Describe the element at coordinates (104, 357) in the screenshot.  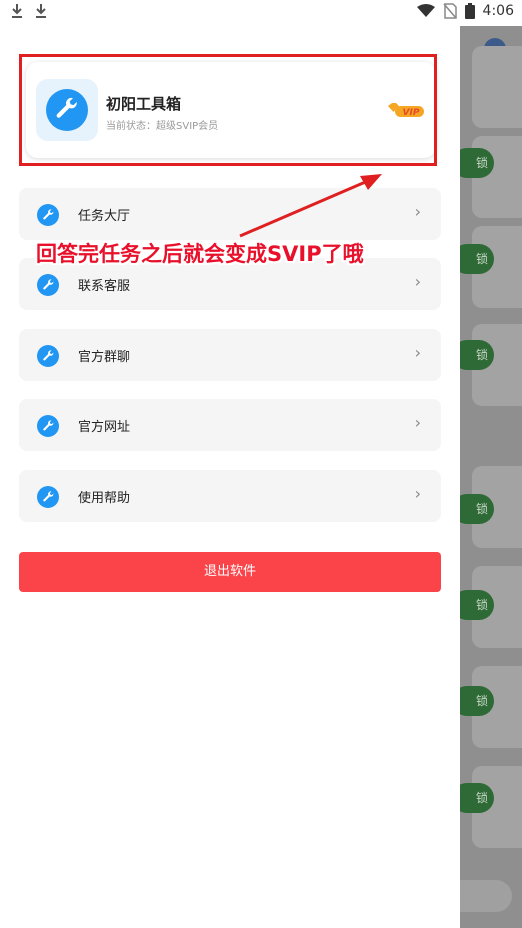
I see `menu-item-label: 官方群聊` at that location.